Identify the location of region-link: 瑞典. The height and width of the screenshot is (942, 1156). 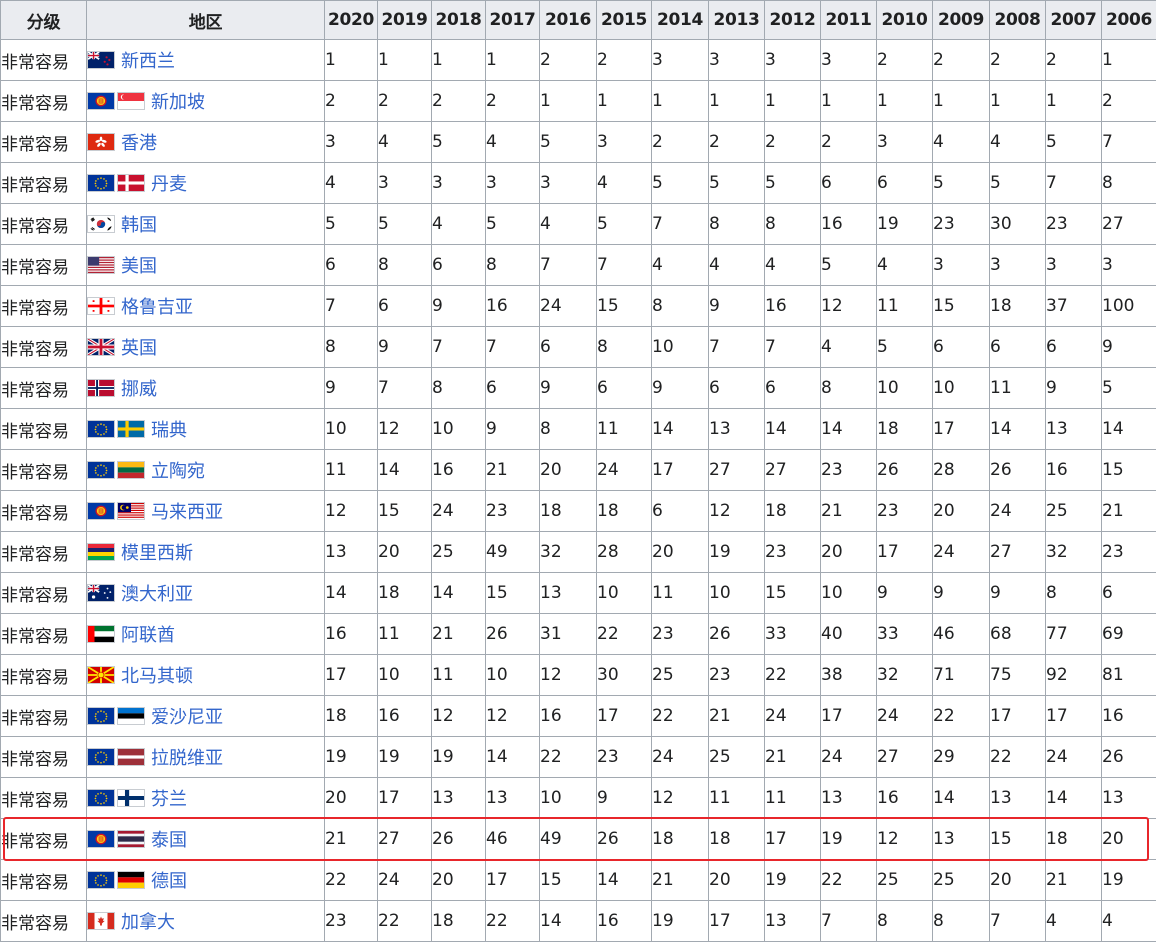
(169, 430).